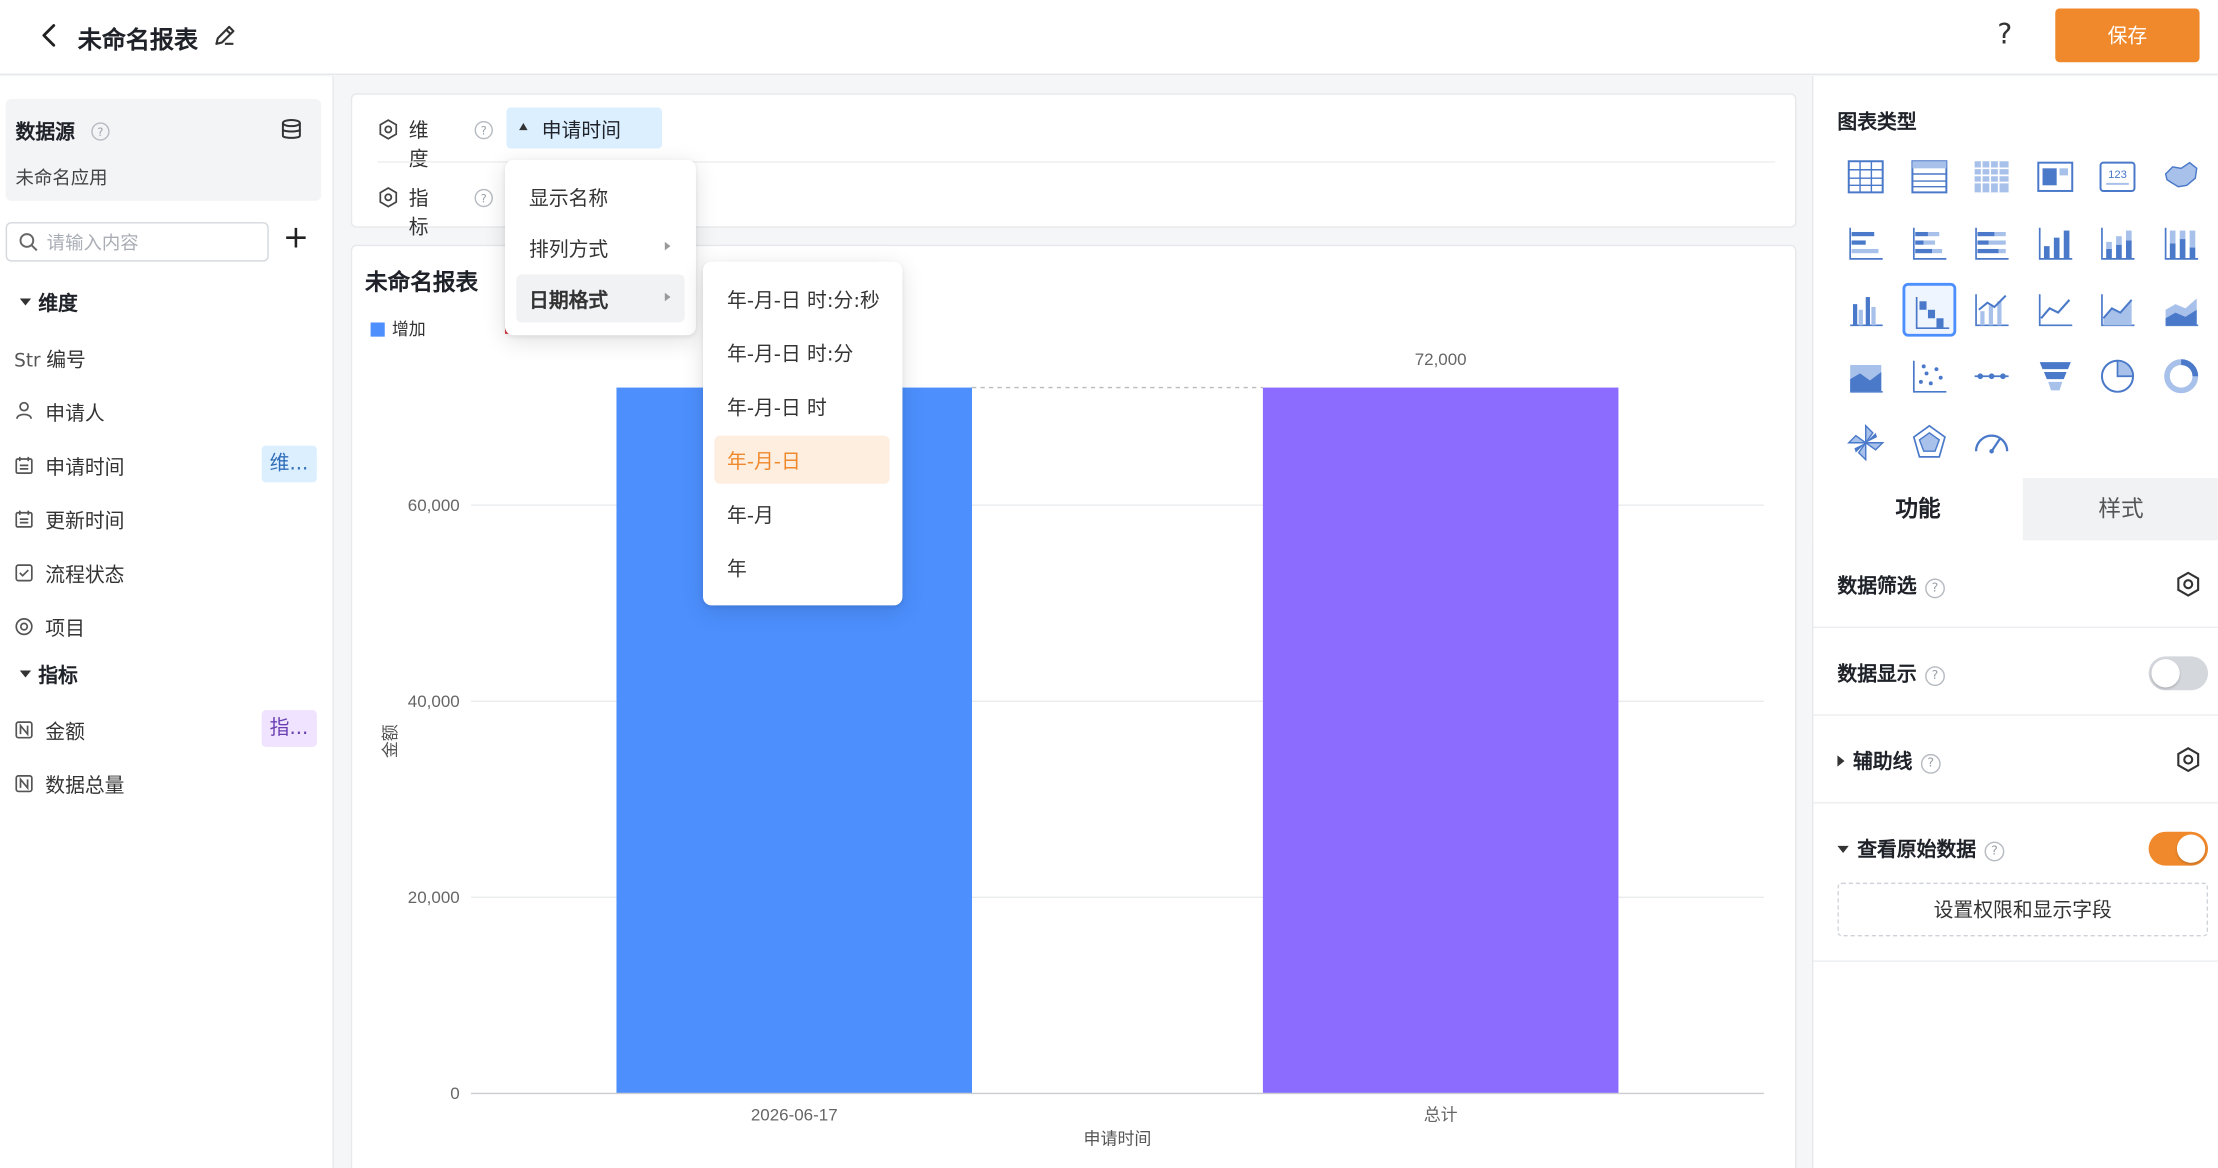  I want to click on chart-type-column, so click(2055, 243).